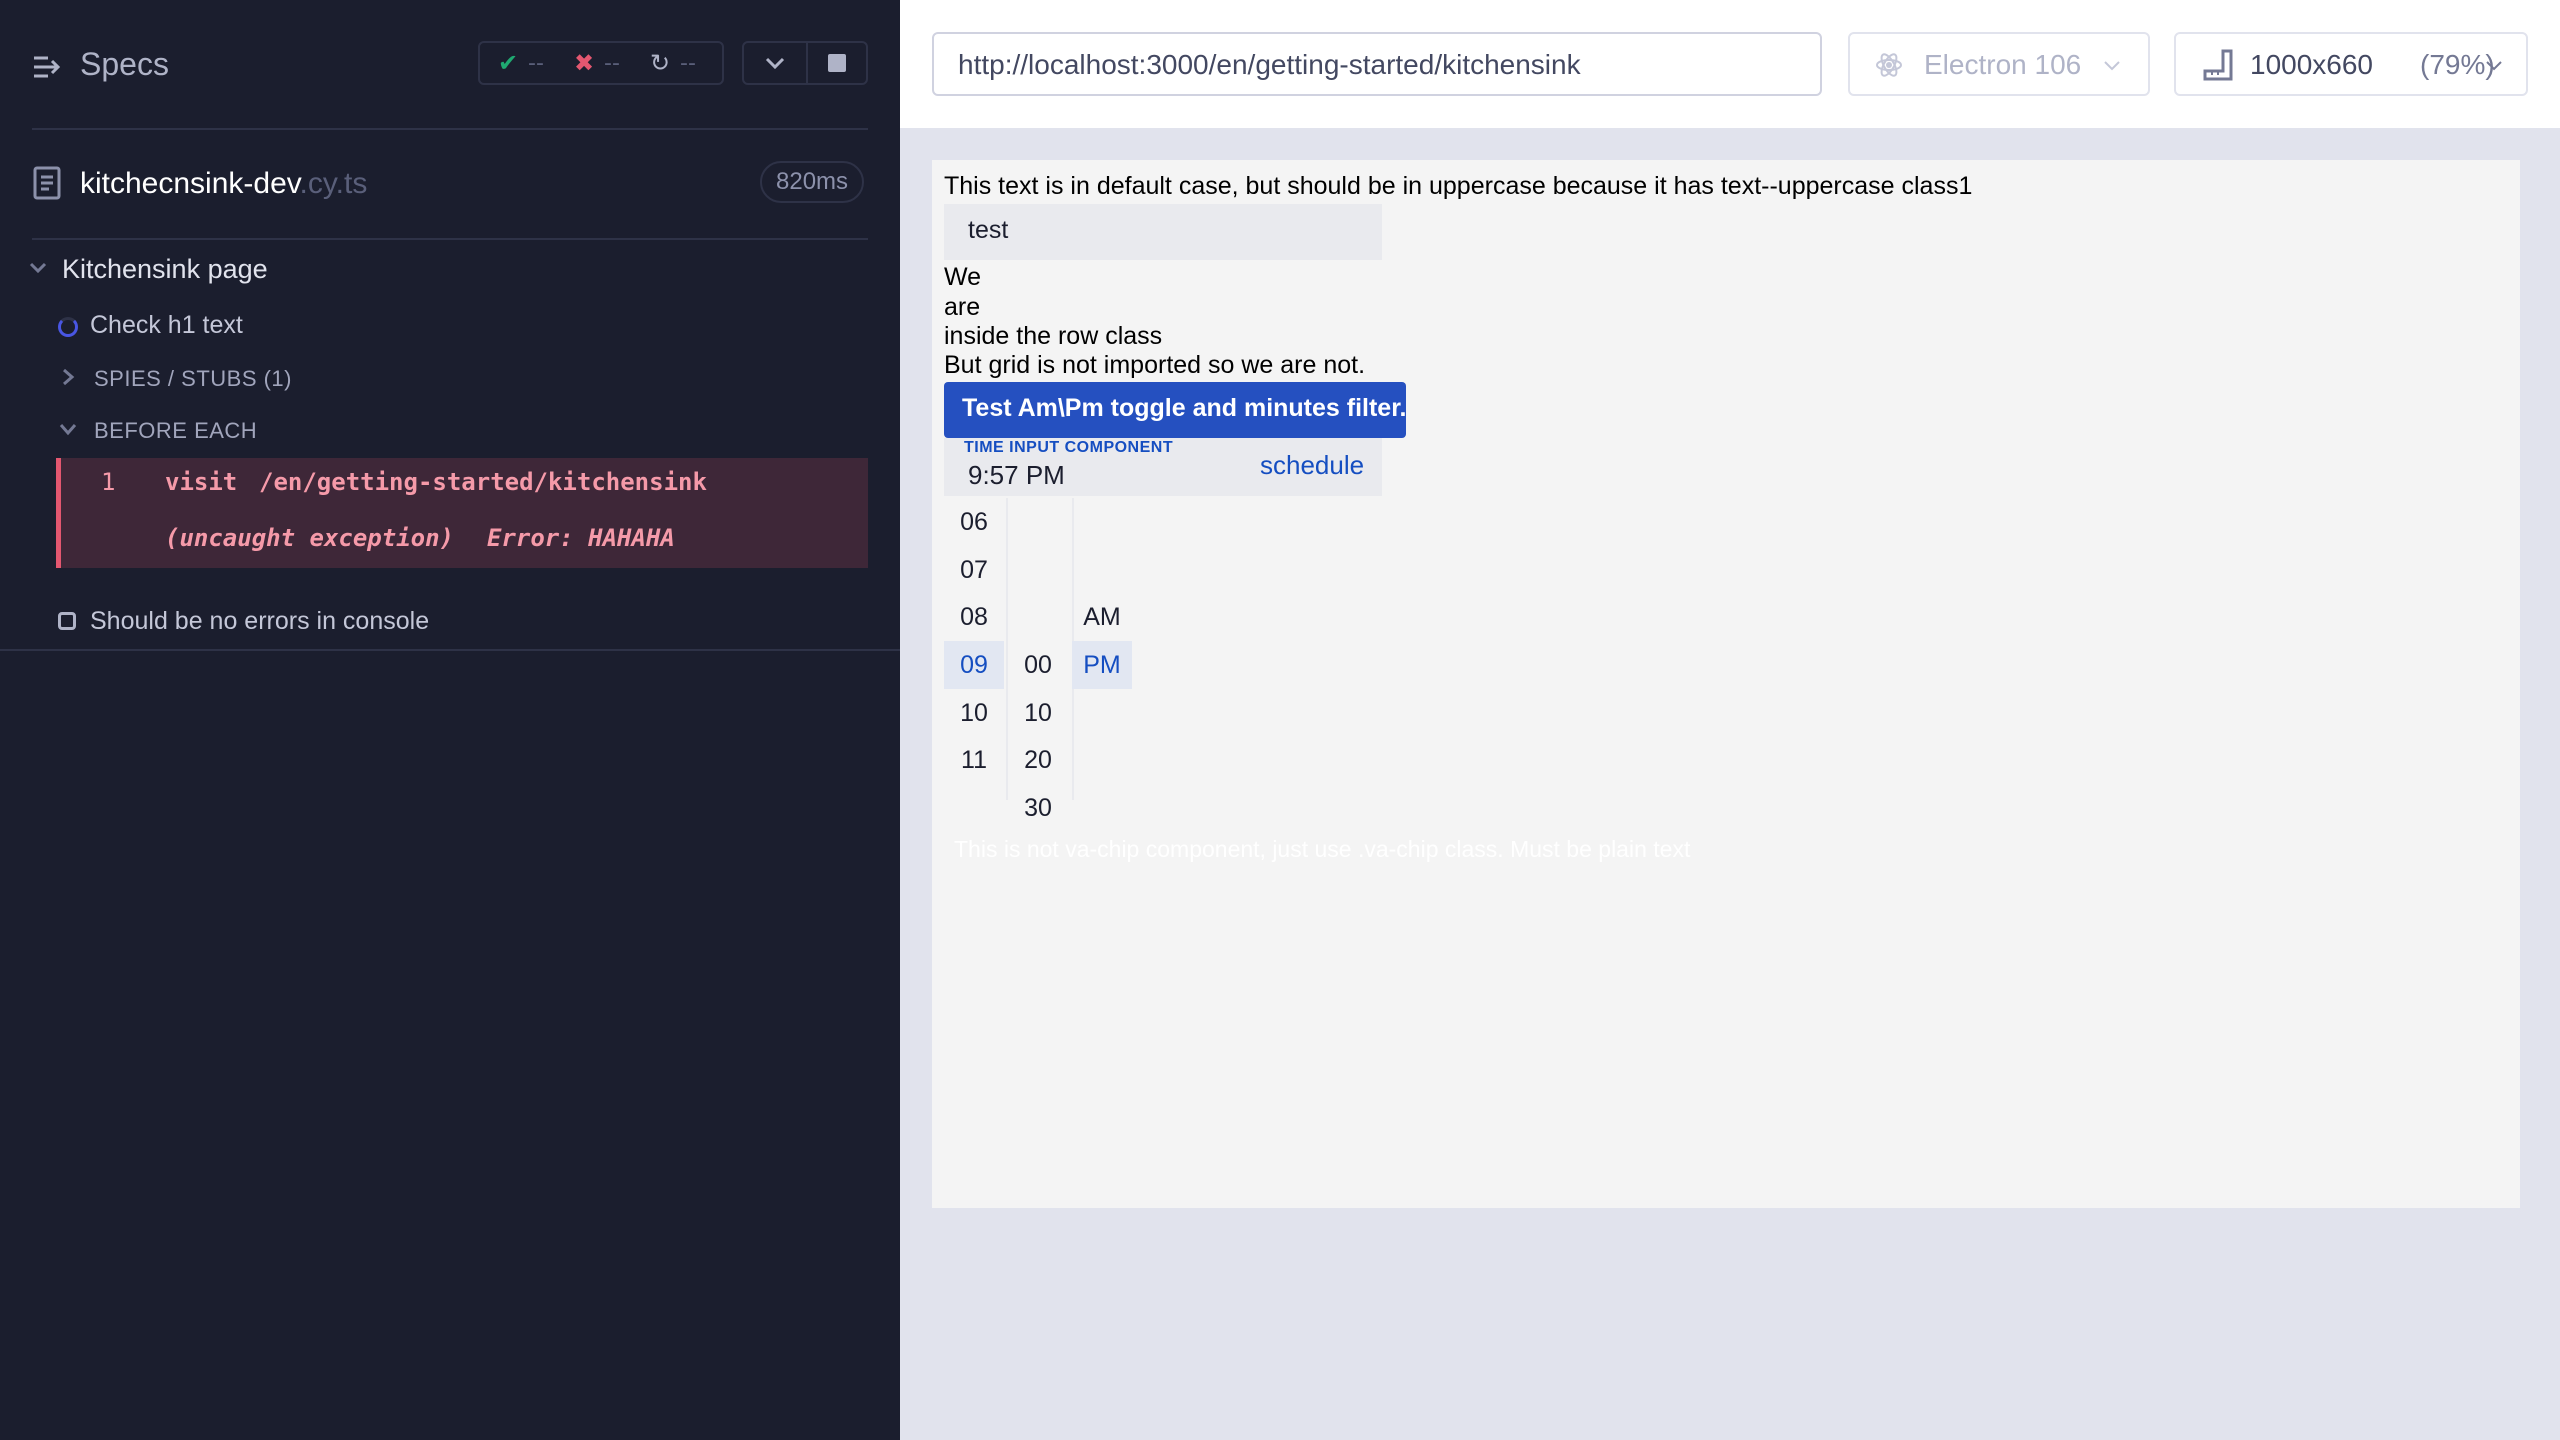  Describe the element at coordinates (67, 621) in the screenshot. I see `pending-test-icon` at that location.